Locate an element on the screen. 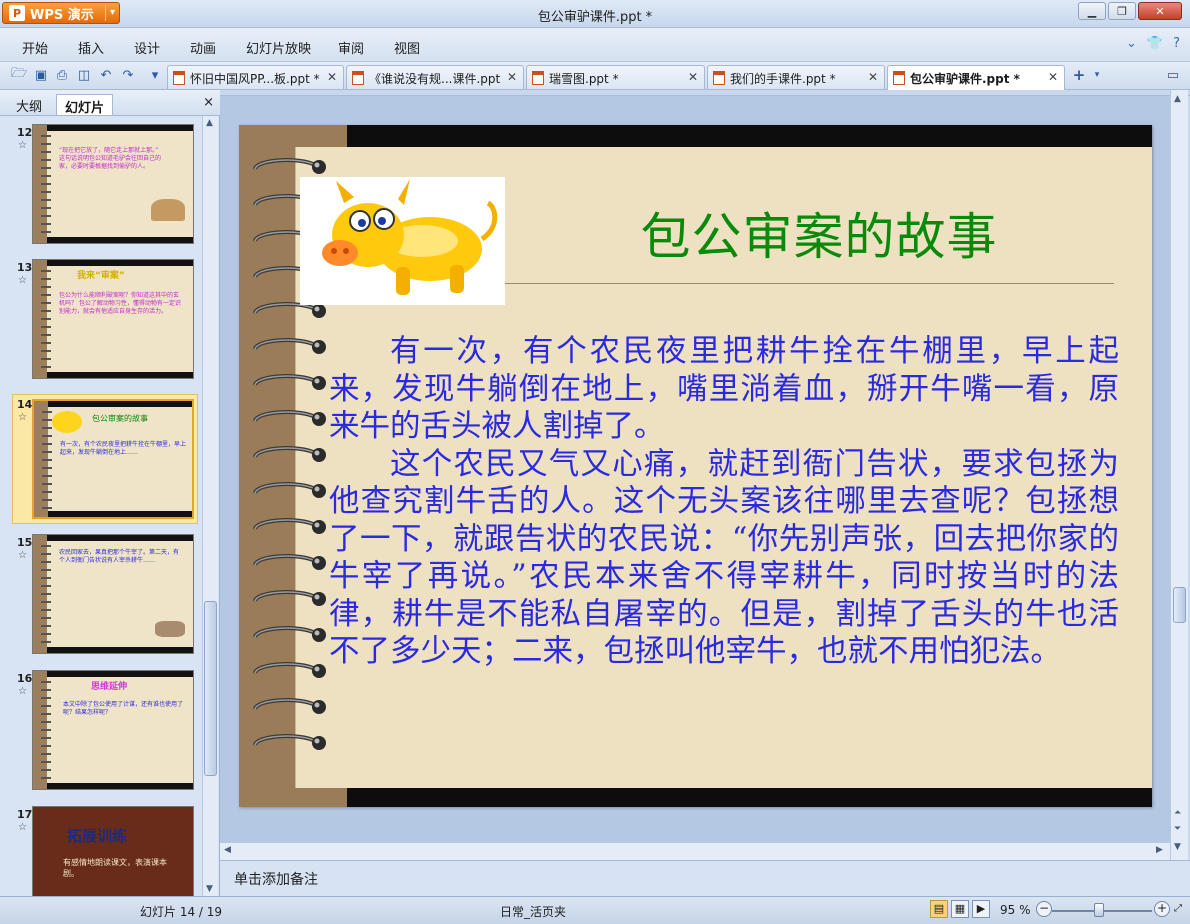  tab-document-2: 《谁说没有规...课件.ppt ✕ is located at coordinates (435, 77).